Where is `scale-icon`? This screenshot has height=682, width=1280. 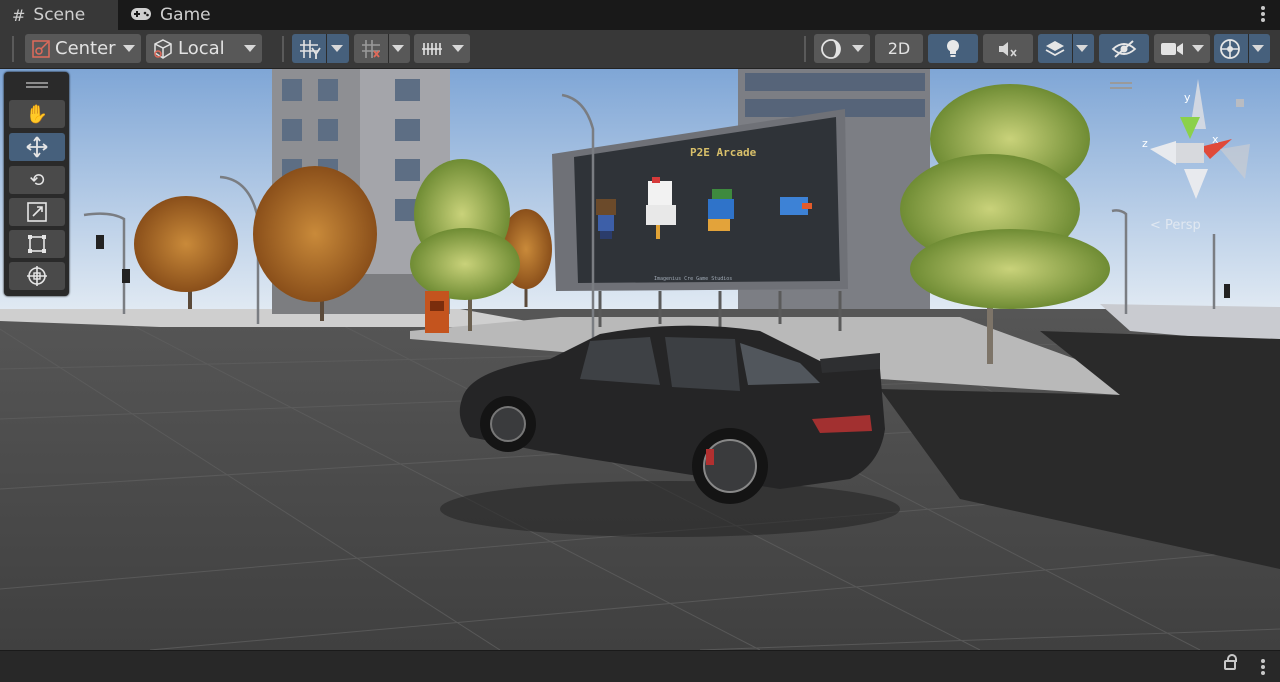
scale-icon is located at coordinates (37, 212).